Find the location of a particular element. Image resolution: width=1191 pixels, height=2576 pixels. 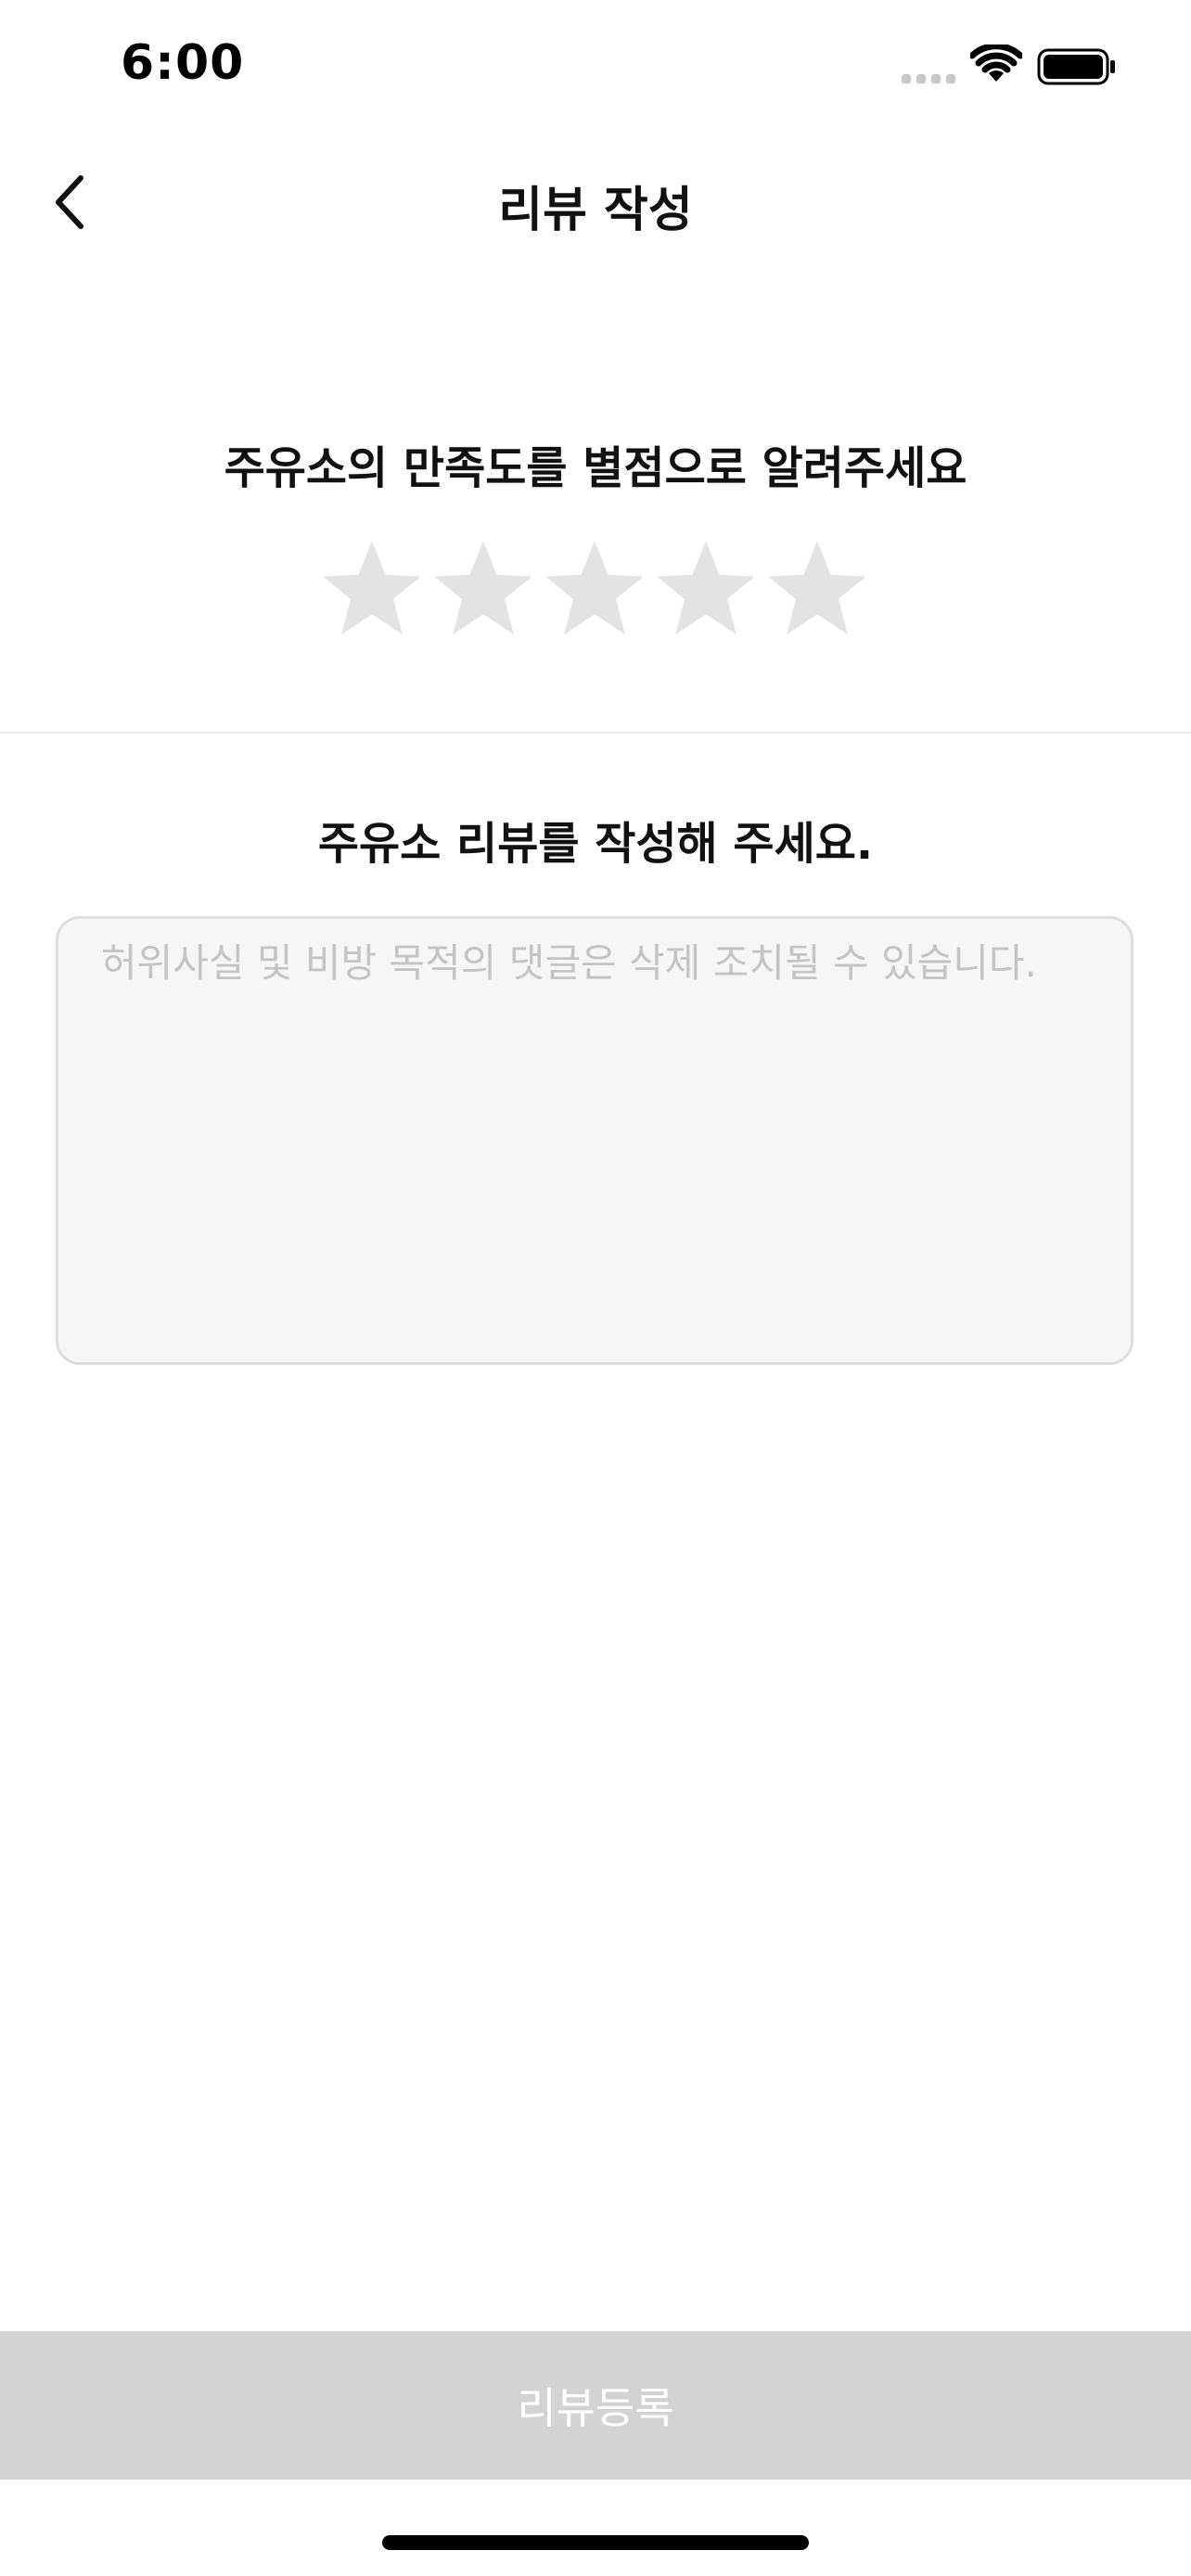

section-divider is located at coordinates (595, 732).